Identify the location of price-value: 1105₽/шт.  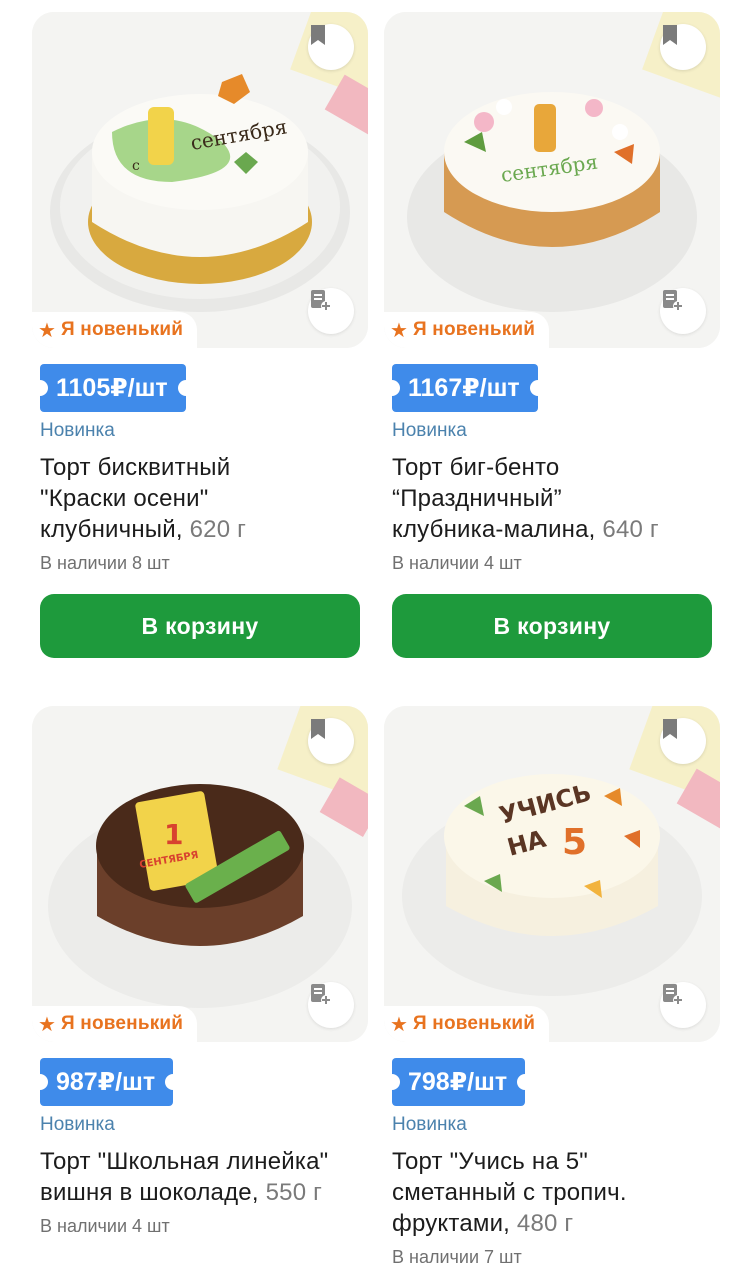
(112, 388).